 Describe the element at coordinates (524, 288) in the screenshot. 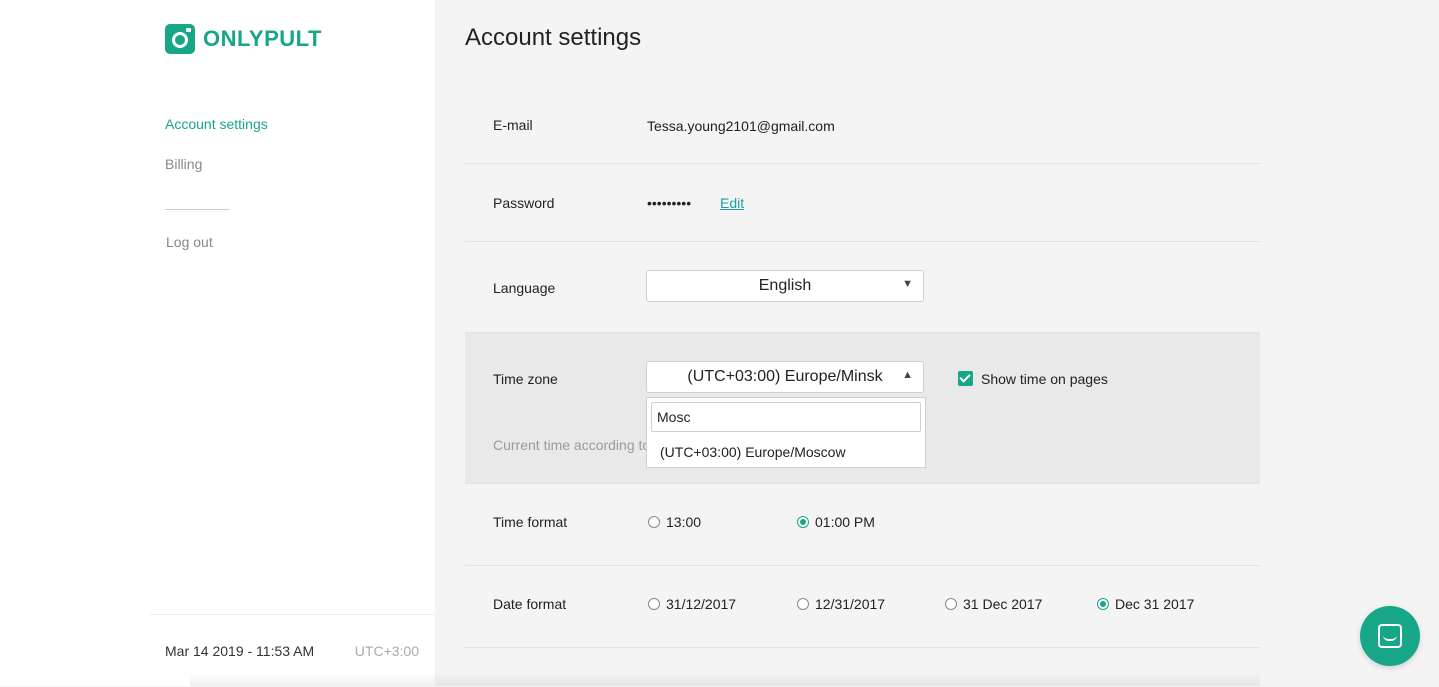

I see `language-label: Language` at that location.